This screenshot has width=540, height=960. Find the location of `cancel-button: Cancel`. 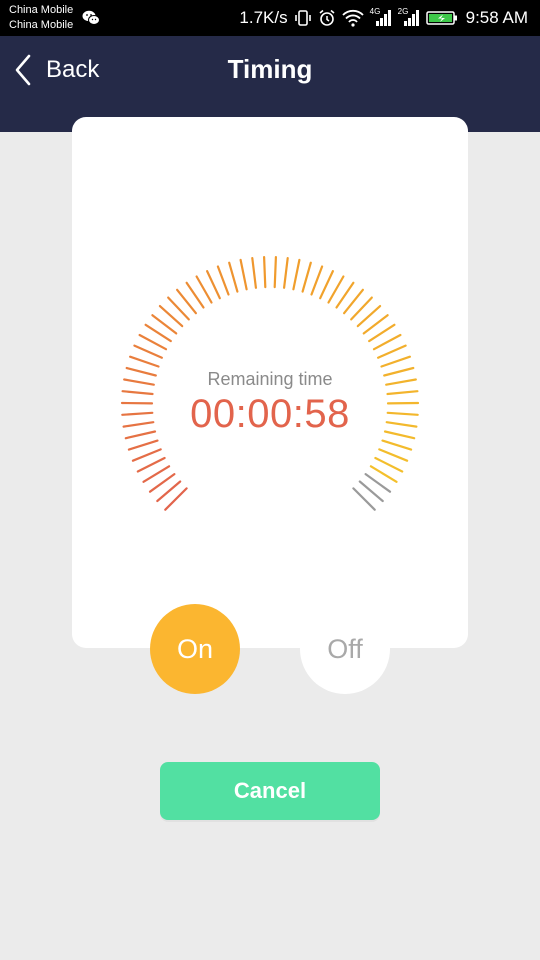

cancel-button: Cancel is located at coordinates (270, 791).